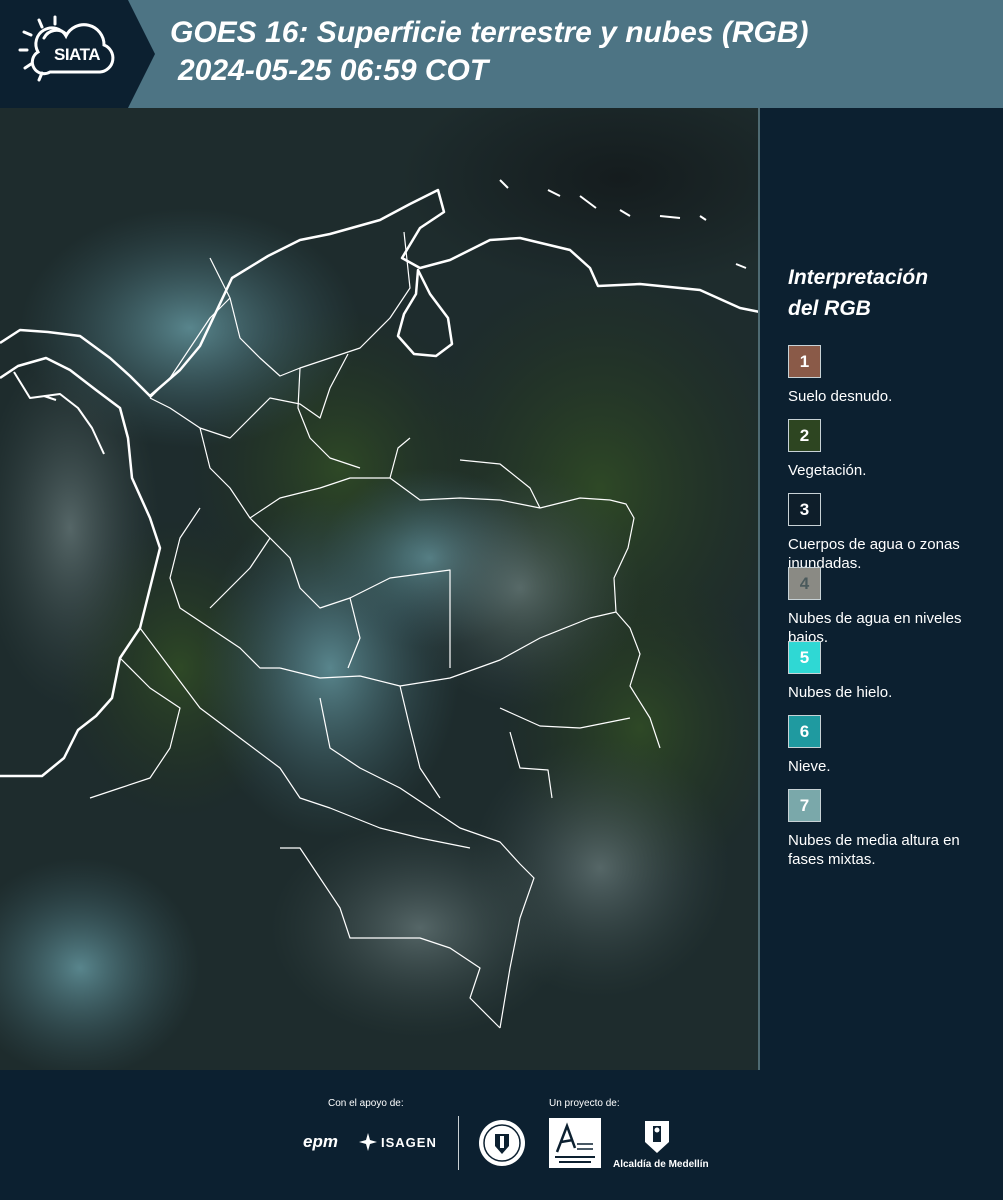 This screenshot has height=1200, width=1003. I want to click on map-divider, so click(759, 589).